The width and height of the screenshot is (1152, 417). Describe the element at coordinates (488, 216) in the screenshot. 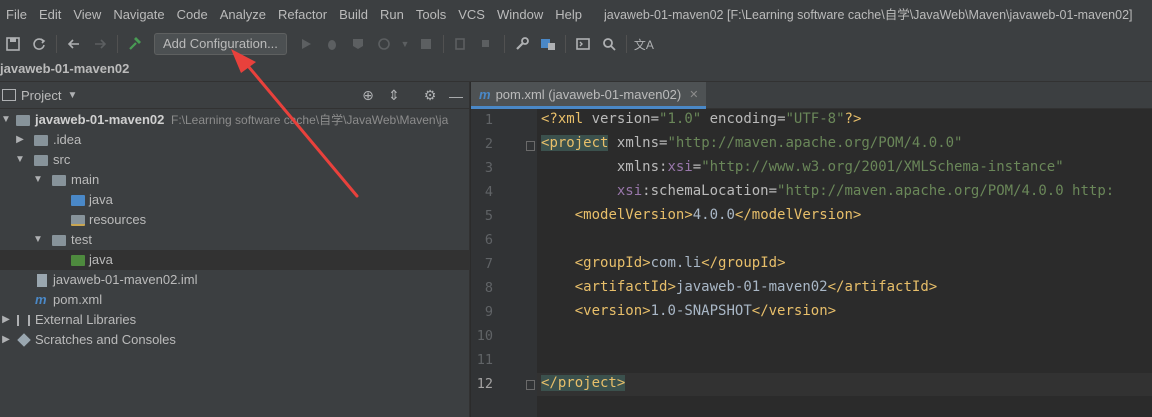

I see `line-number: 5` at that location.